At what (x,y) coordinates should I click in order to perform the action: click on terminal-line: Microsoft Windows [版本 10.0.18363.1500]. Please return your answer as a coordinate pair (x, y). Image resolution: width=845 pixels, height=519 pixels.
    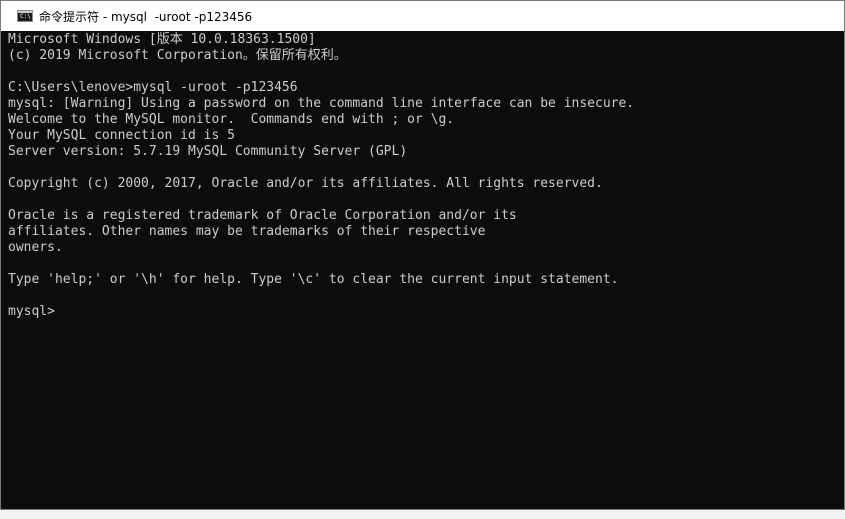
    Looking at the image, I should click on (162, 39).